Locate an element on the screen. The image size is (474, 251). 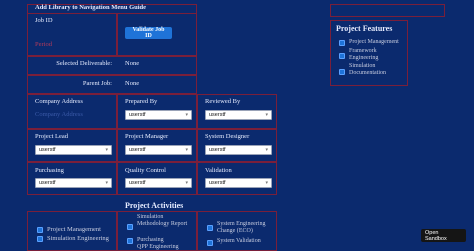
project-features-title: Project Features is located at coordinates (364, 28).